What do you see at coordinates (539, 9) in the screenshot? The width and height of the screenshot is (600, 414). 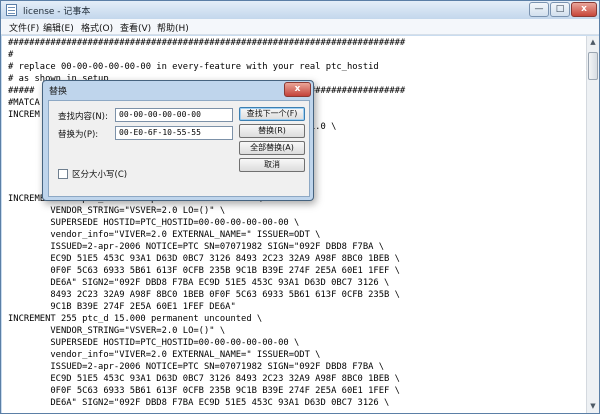 I see `minimize-button: —` at bounding box center [539, 9].